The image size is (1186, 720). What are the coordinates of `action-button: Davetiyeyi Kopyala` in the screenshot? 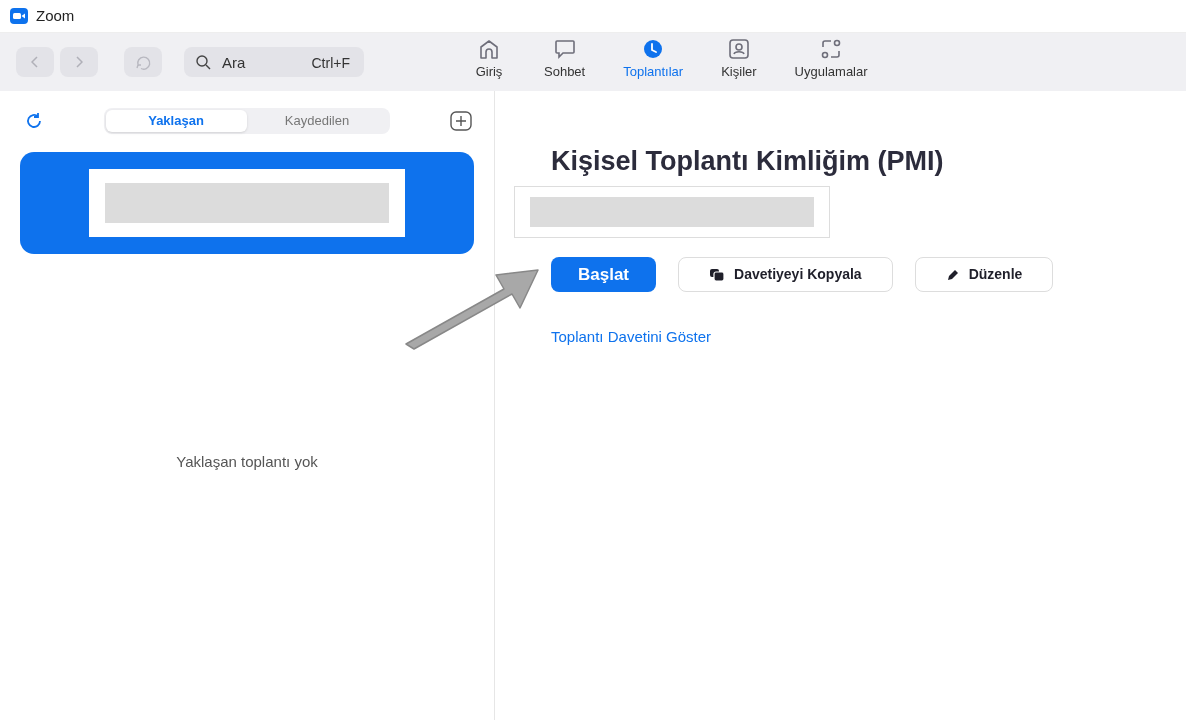 It's located at (785, 274).